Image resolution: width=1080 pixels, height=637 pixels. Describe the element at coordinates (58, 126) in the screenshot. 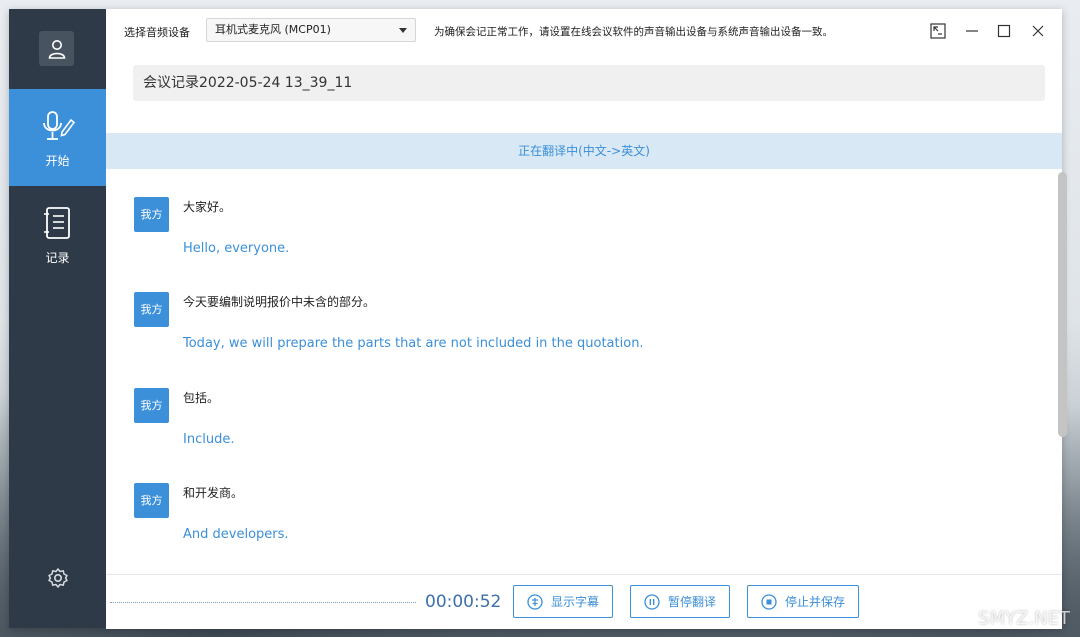

I see `microphone-pen-icon` at that location.